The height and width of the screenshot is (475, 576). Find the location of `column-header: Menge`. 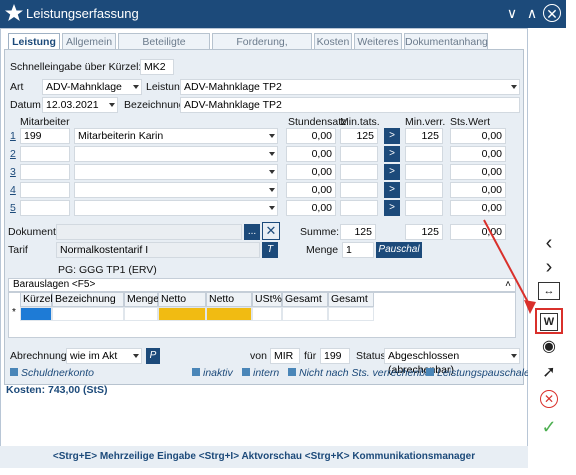

column-header: Menge is located at coordinates (141, 299).